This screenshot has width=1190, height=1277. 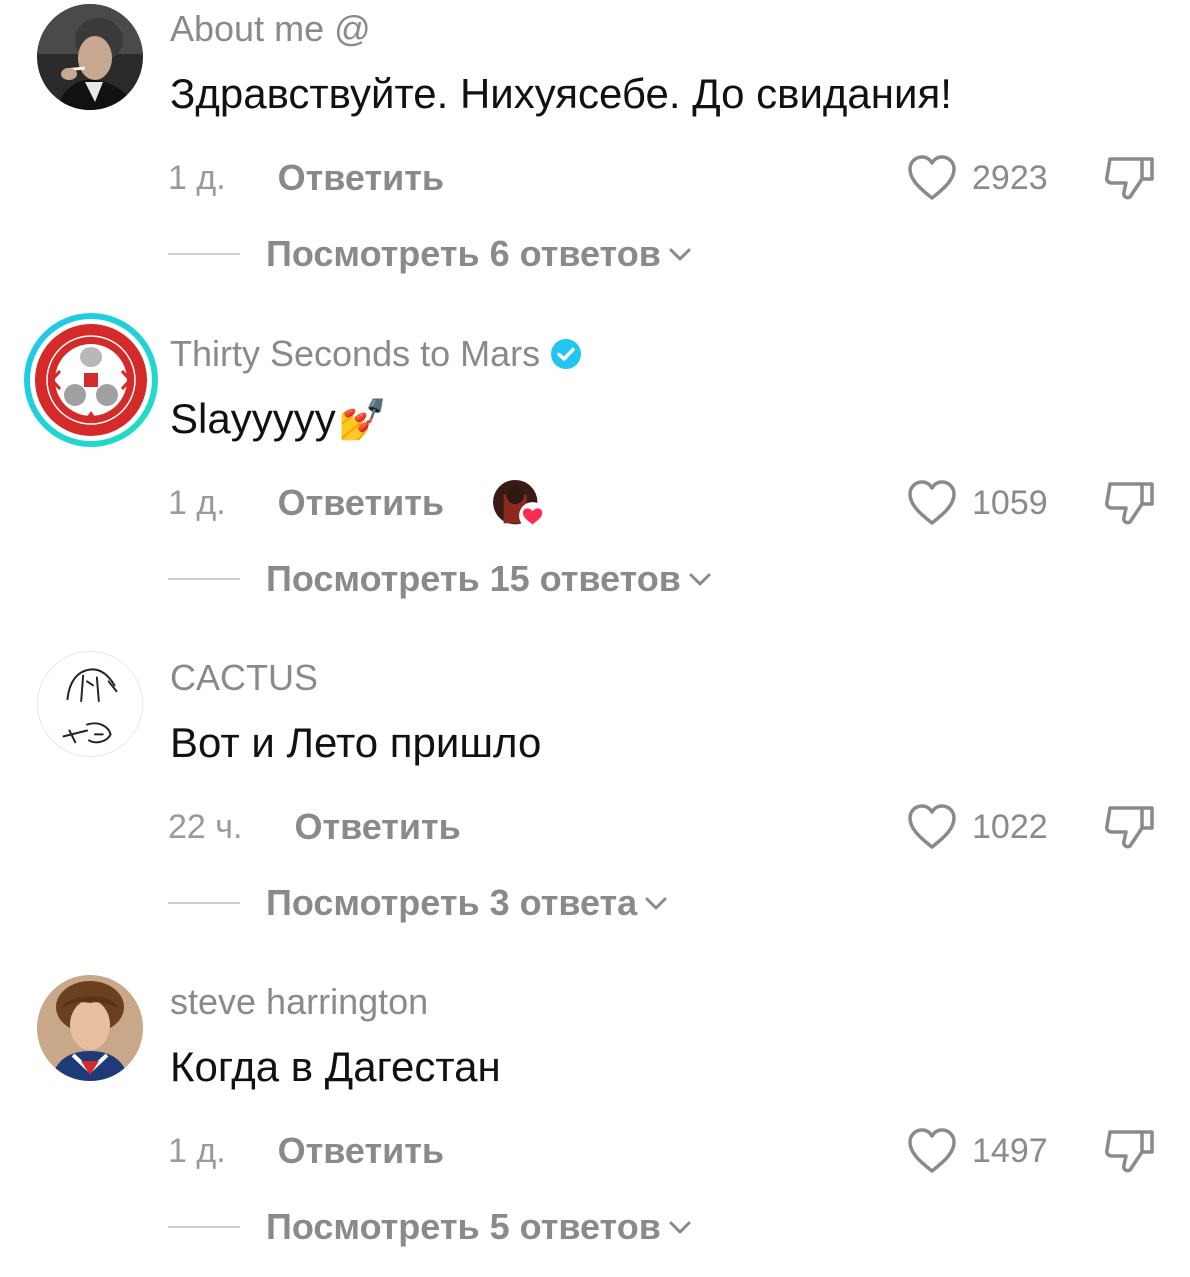 I want to click on view-replies-button: Посмотреть 3 ответа, so click(x=418, y=903).